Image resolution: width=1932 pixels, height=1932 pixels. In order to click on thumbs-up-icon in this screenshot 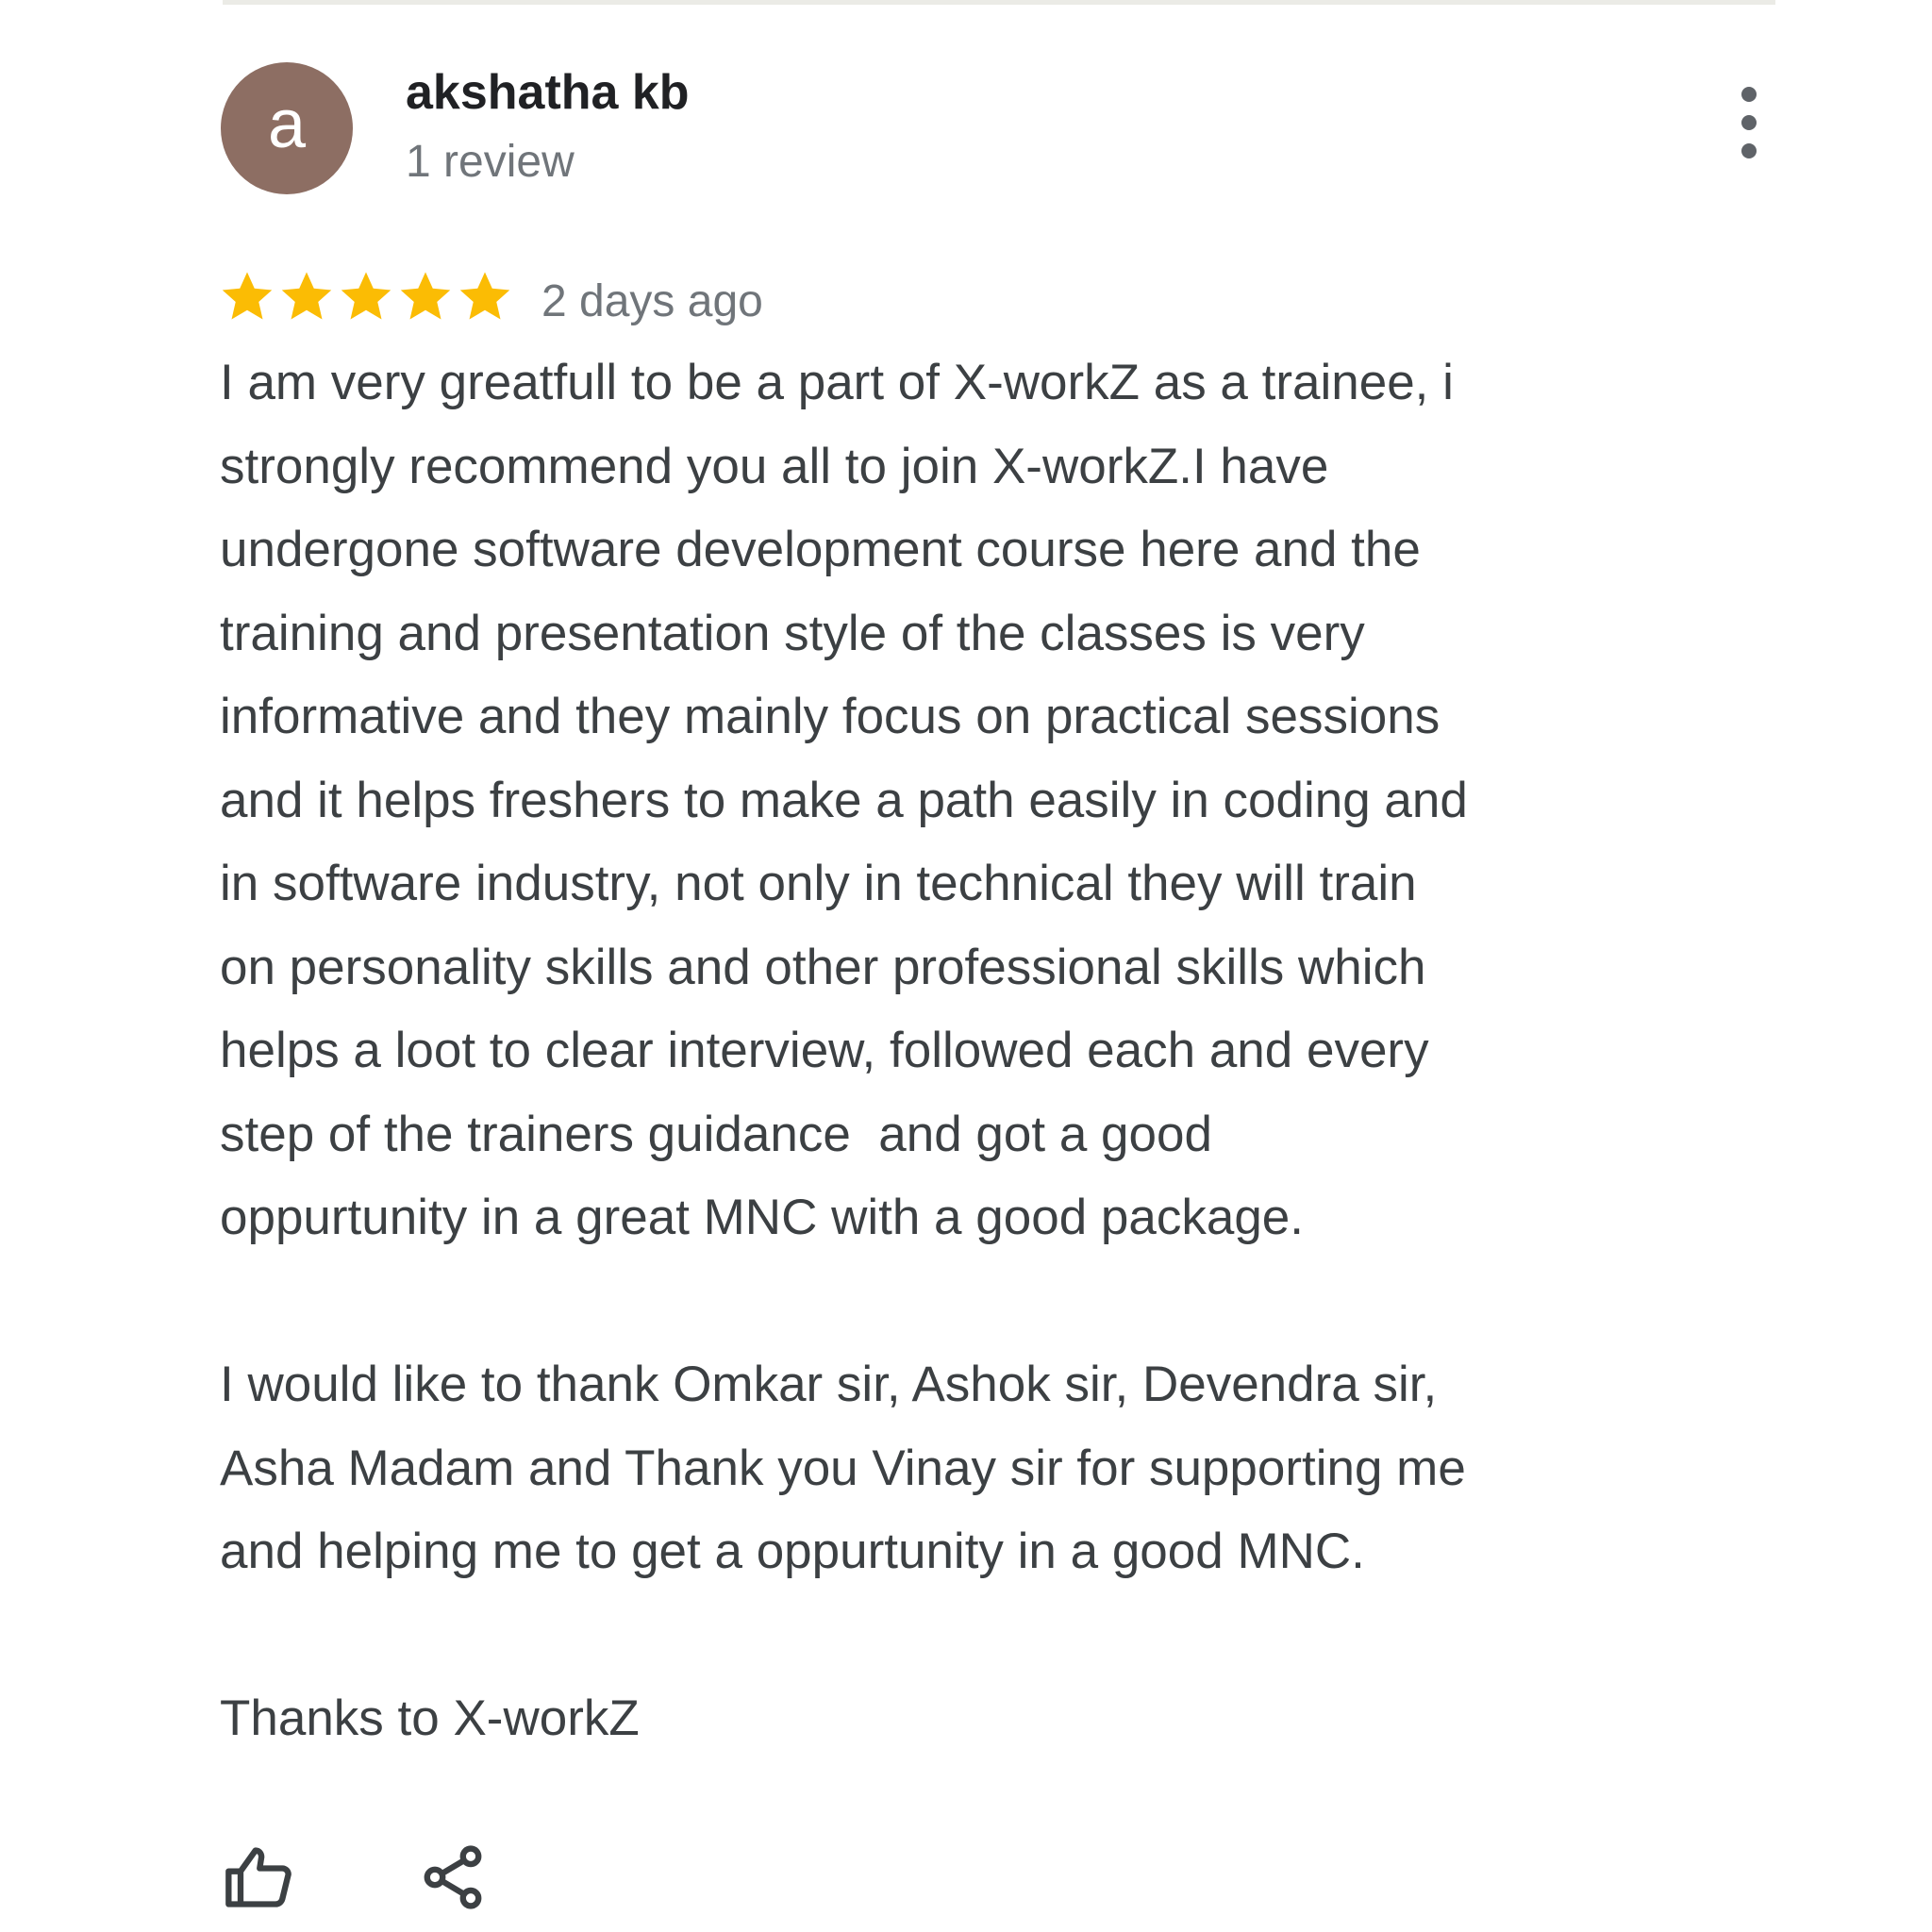, I will do `click(258, 1877)`.